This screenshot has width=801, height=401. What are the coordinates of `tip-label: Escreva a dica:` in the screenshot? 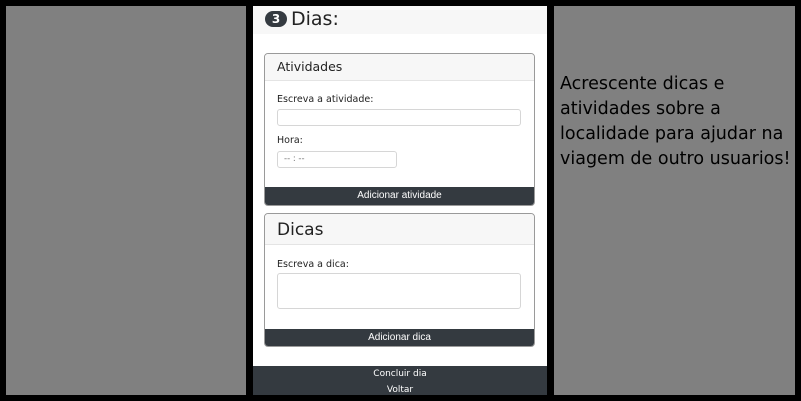 It's located at (313, 264).